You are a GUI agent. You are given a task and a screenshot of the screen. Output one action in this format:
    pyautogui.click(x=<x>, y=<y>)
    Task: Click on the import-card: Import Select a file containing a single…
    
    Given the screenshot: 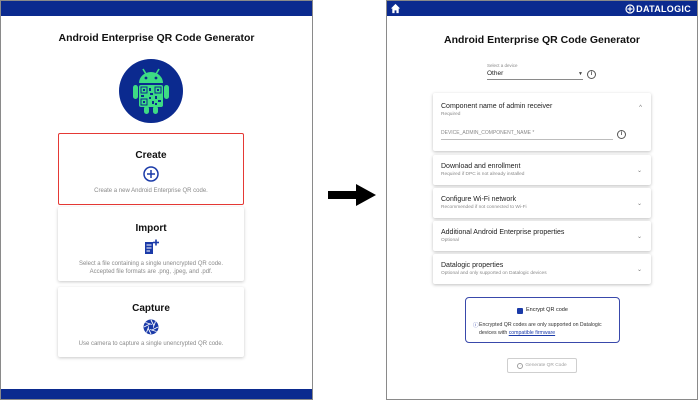 What is the action you would take?
    pyautogui.click(x=151, y=244)
    